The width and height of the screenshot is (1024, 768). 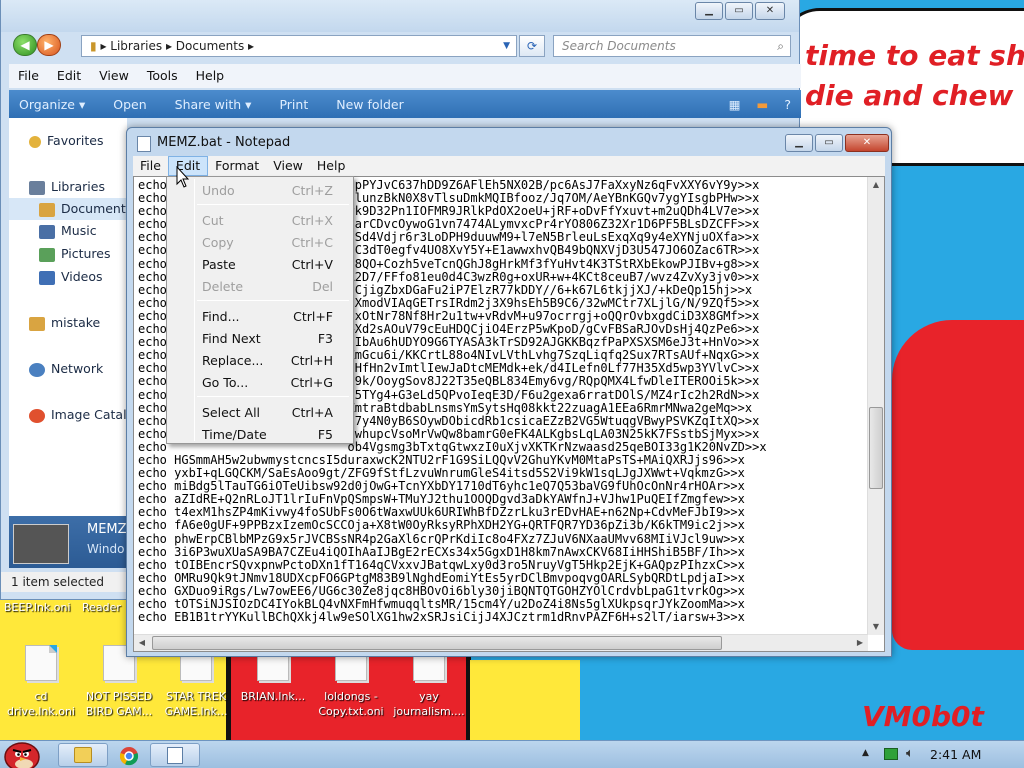 What do you see at coordinates (210, 46) in the screenshot?
I see `breadcrumb-documents: Documents` at bounding box center [210, 46].